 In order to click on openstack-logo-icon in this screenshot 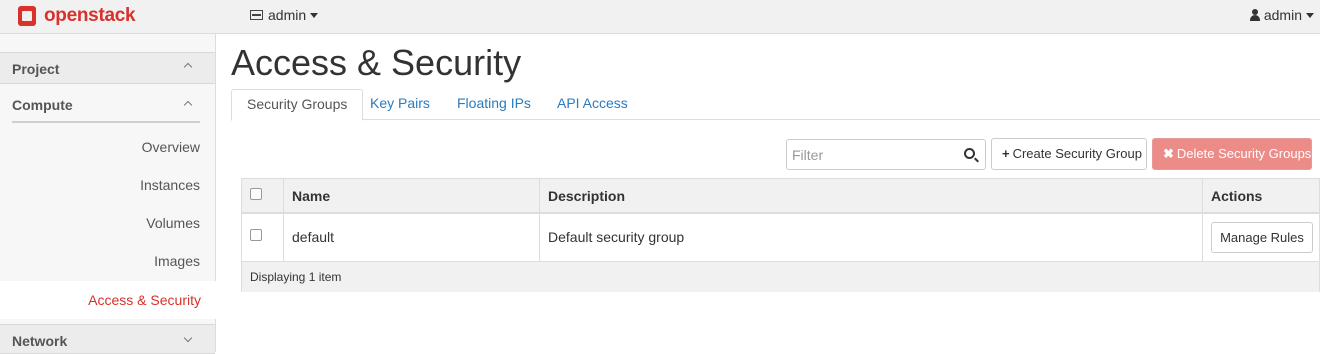, I will do `click(27, 16)`.